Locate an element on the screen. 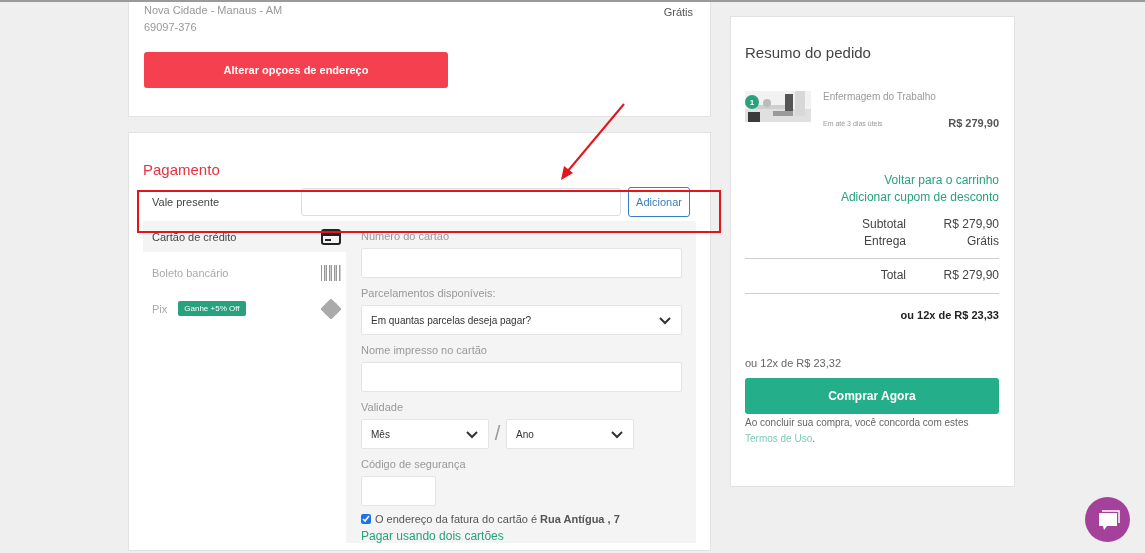 Image resolution: width=1145 pixels, height=553 pixels. dropdown: Em quantas parcelas deseja pagar? is located at coordinates (521, 320).